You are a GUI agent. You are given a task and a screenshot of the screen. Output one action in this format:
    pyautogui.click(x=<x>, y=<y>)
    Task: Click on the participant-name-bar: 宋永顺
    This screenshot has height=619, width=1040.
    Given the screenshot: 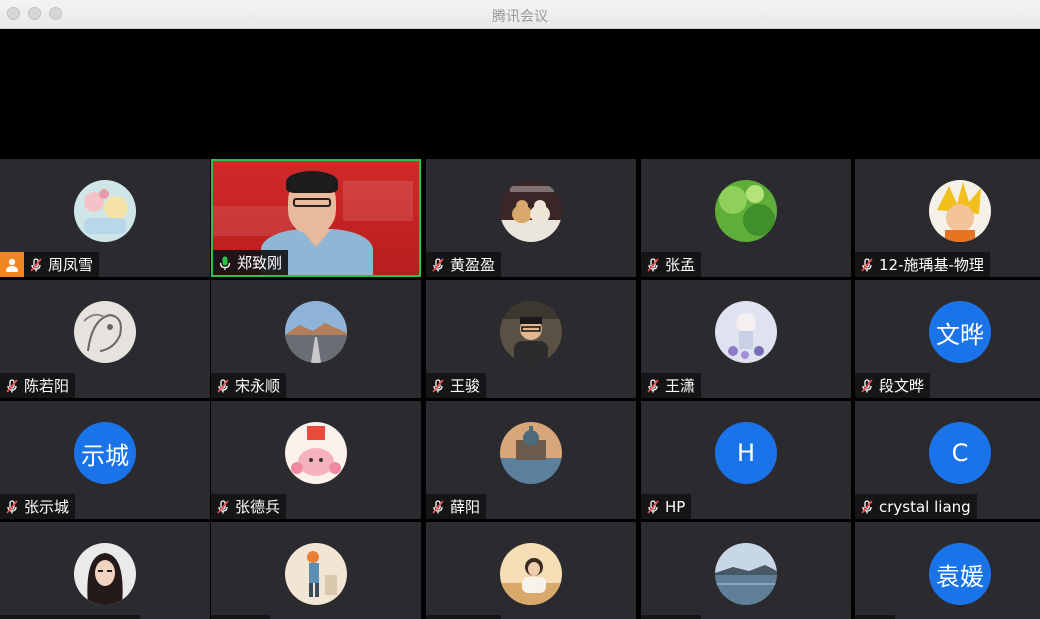 What is the action you would take?
    pyautogui.click(x=249, y=385)
    